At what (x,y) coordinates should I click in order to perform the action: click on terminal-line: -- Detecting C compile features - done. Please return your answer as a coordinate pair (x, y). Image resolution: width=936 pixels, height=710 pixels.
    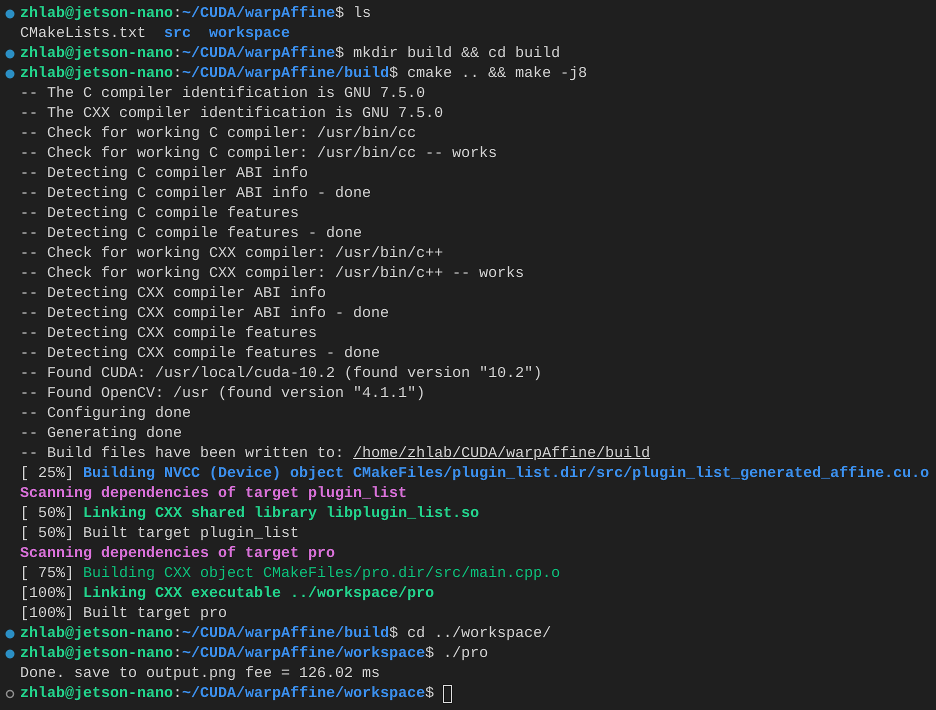
    Looking at the image, I should click on (191, 234).